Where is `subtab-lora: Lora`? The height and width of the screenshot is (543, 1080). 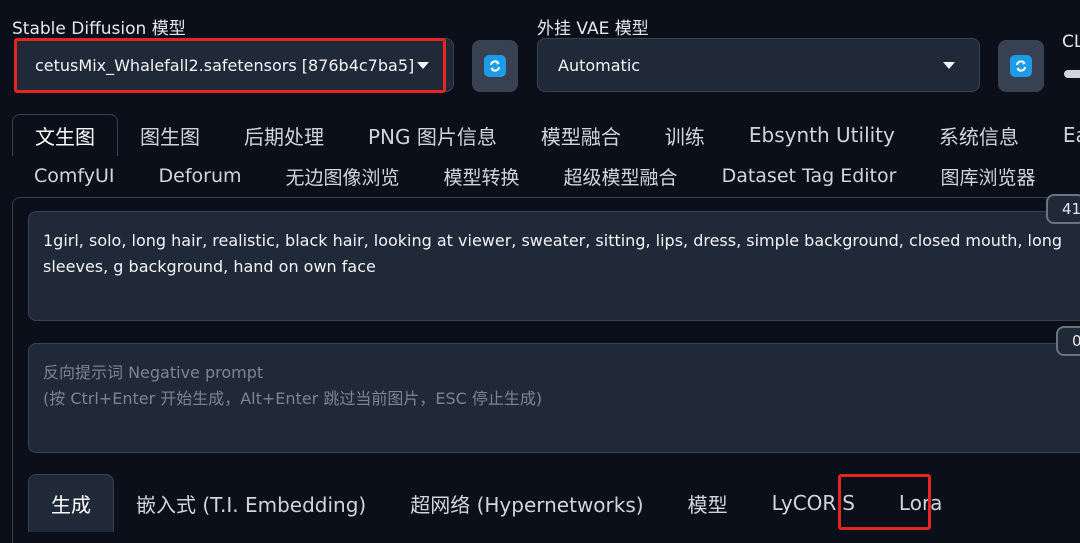 subtab-lora: Lora is located at coordinates (921, 503).